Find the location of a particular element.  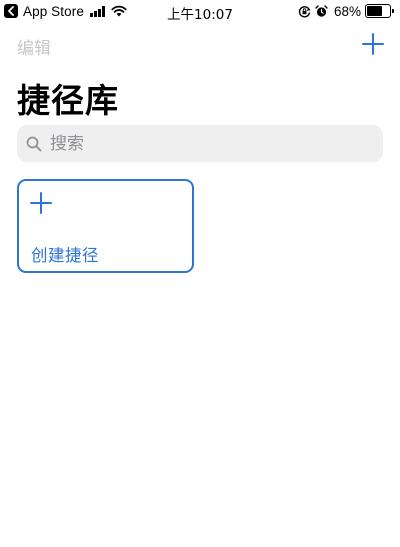

alarm-icon is located at coordinates (321, 11).